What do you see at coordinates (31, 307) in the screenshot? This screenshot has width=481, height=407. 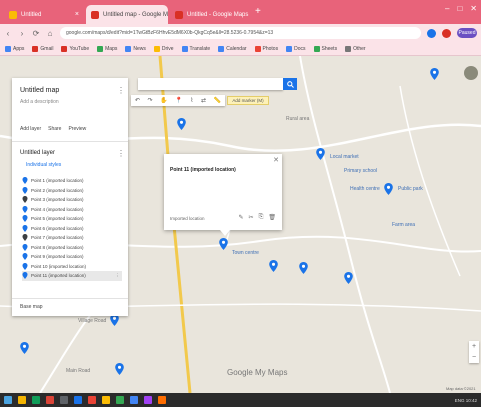 I see `base-map-toggle: Base map` at bounding box center [31, 307].